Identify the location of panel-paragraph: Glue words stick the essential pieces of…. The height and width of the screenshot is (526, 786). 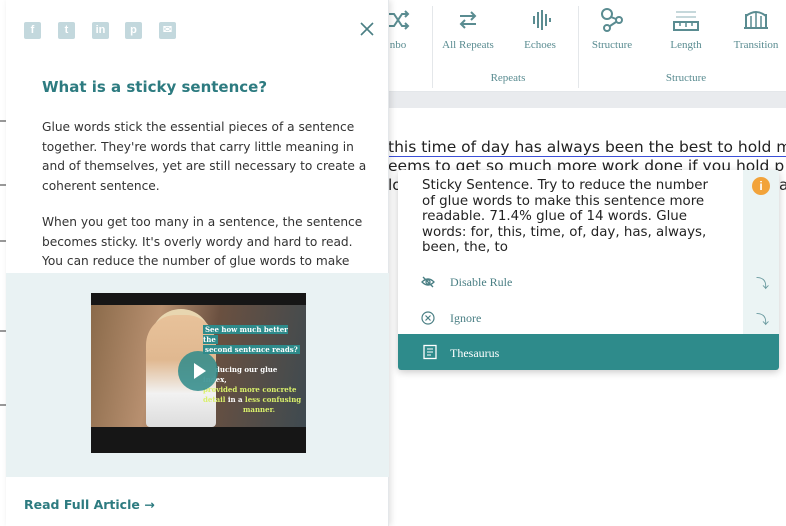
(204, 156).